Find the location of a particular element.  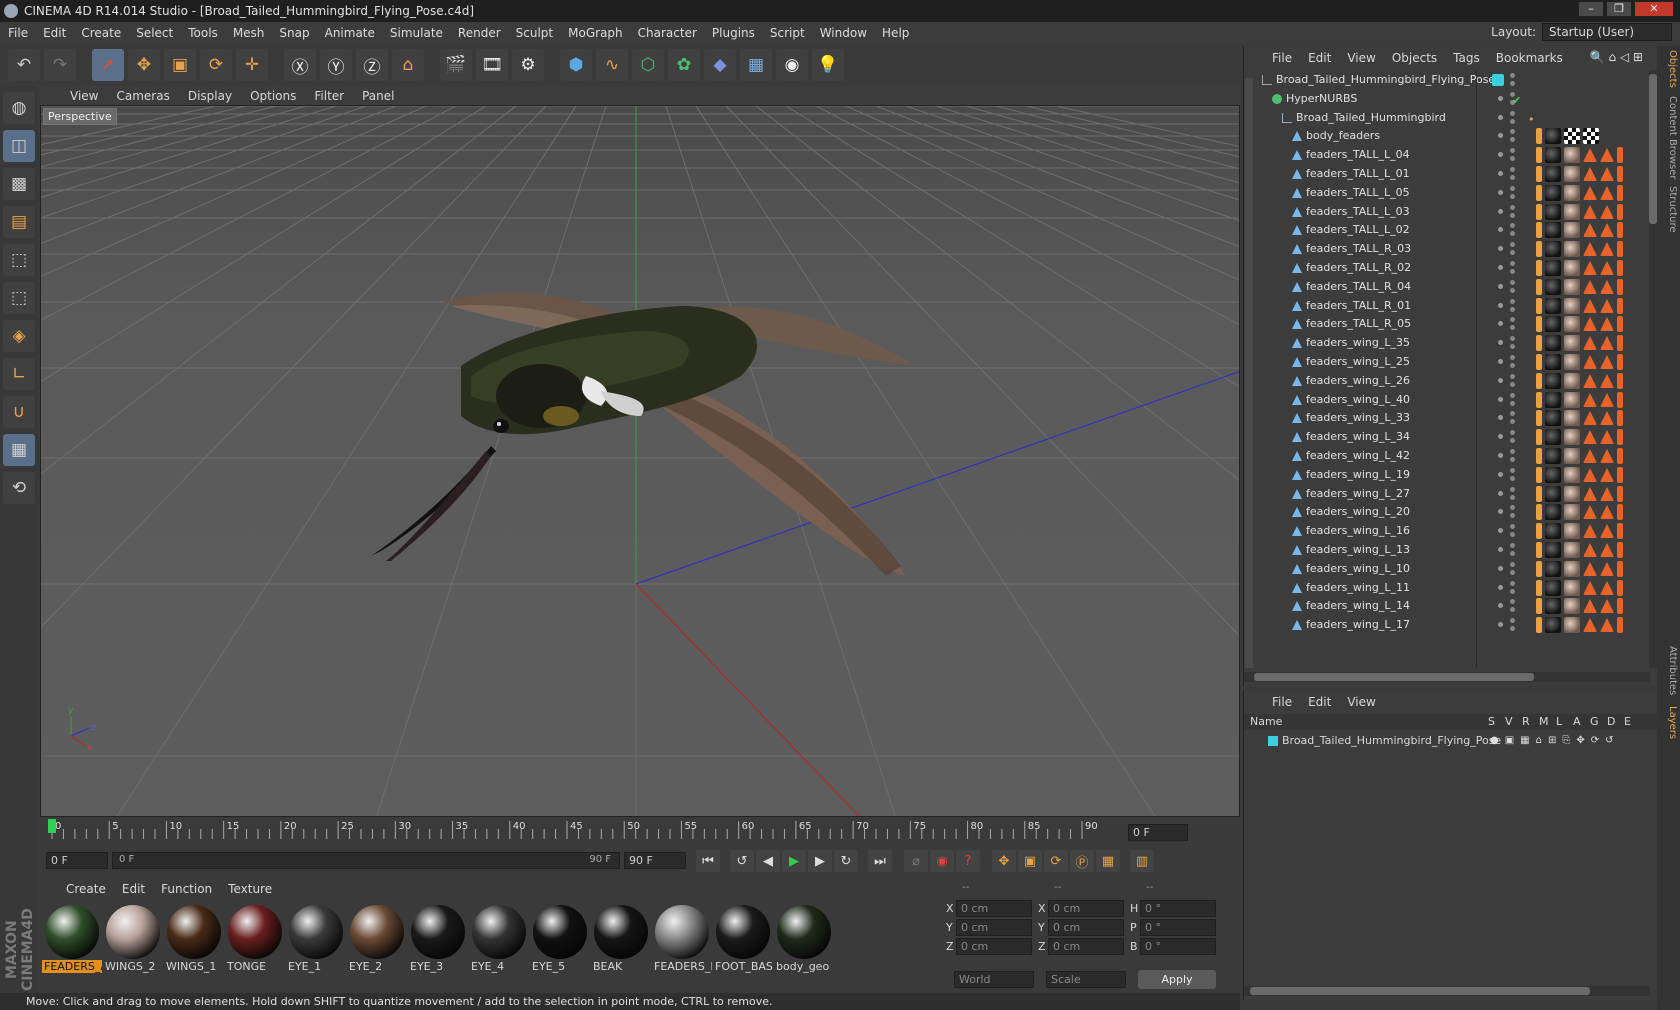

object-row: feaders_wing_L_40 is located at coordinates (1447, 400).